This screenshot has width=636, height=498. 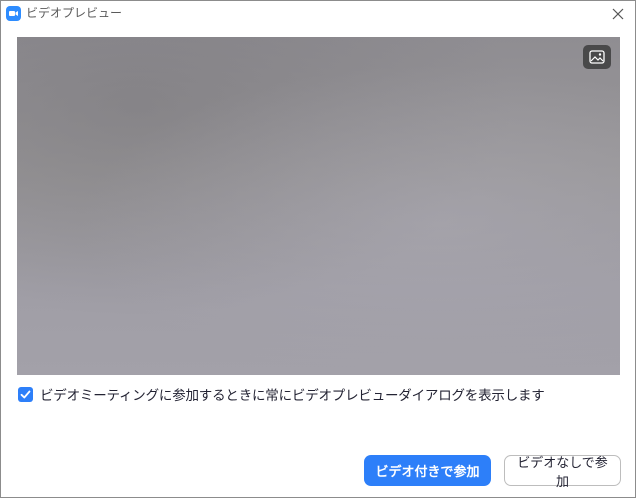 What do you see at coordinates (318, 14) in the screenshot?
I see `title-bar: ビデオプレビュー` at bounding box center [318, 14].